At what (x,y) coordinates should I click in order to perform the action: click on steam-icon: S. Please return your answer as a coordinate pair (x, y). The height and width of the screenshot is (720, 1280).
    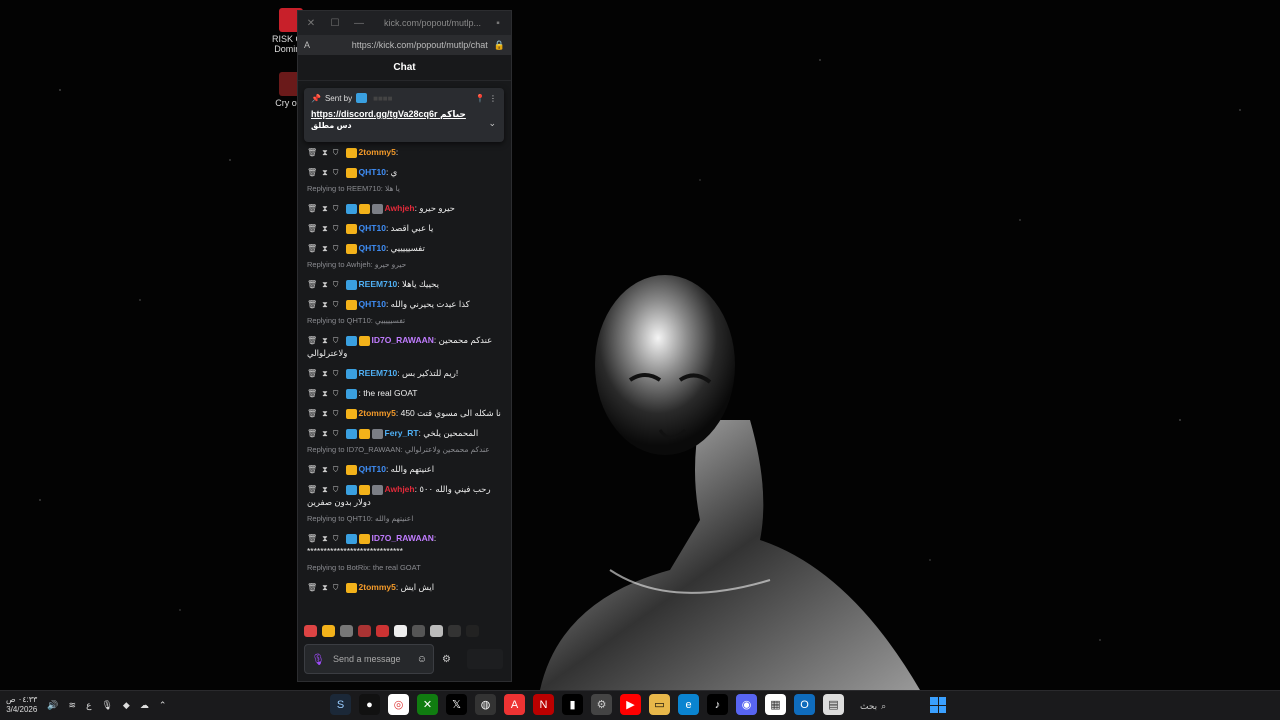
    Looking at the image, I should click on (340, 704).